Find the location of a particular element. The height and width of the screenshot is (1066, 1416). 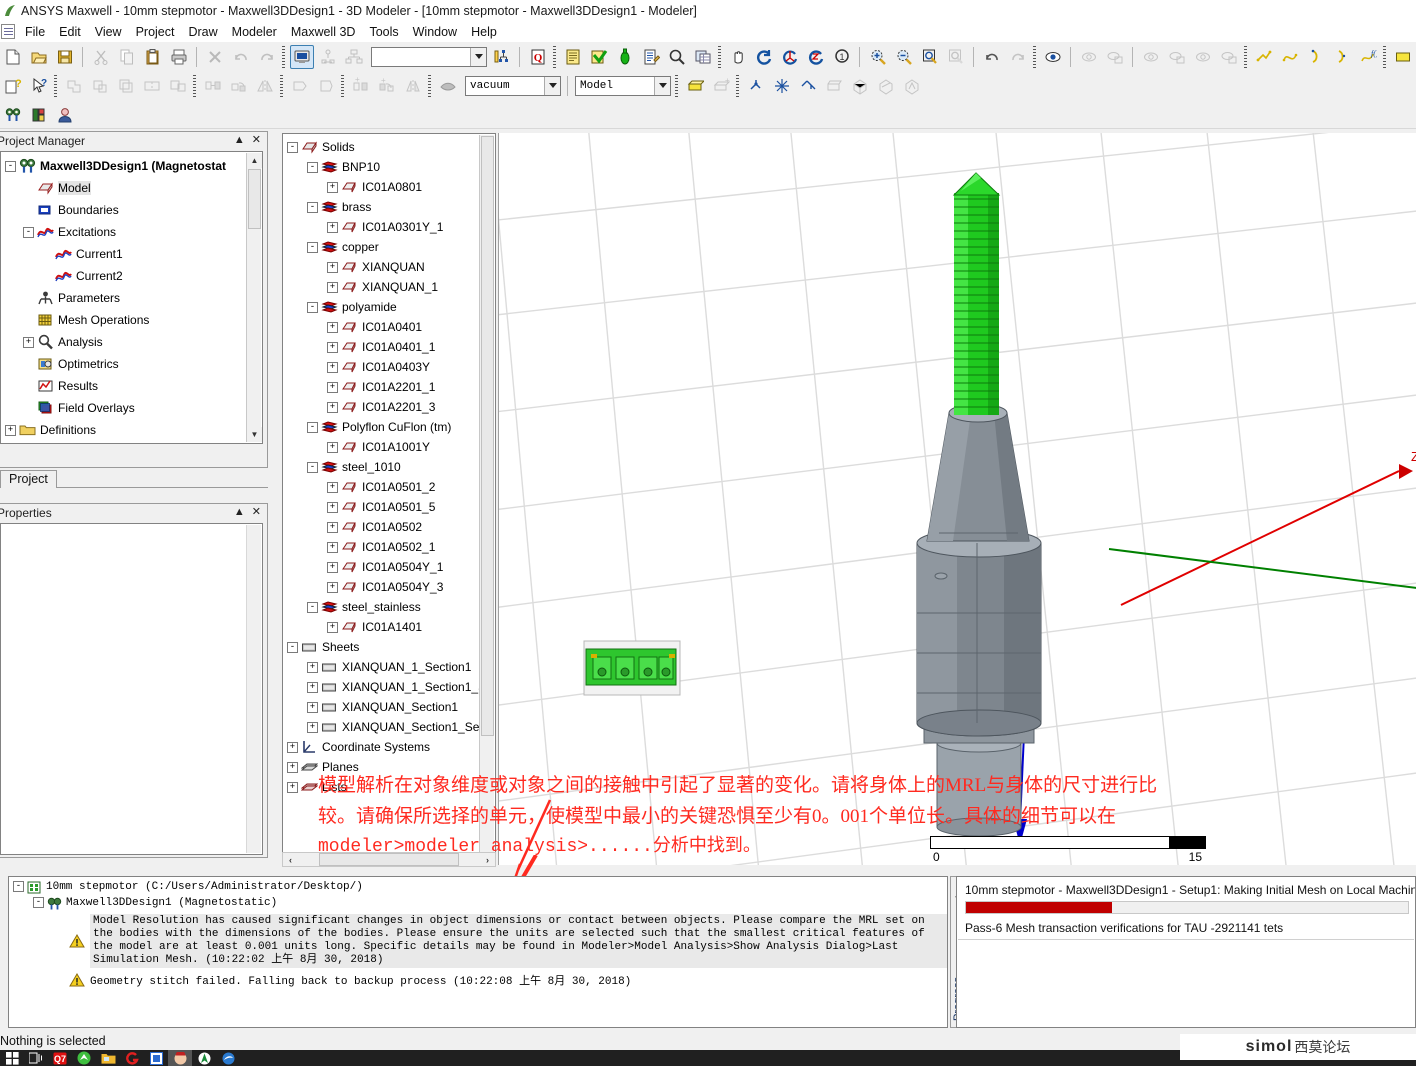

tree-item: + IC01A0502_1 is located at coordinates (389, 547).